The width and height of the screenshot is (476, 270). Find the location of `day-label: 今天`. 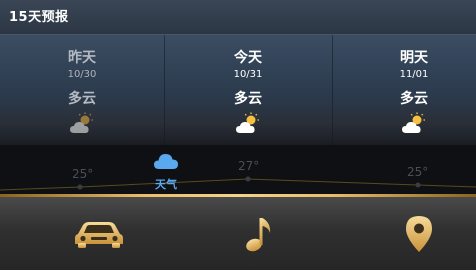

day-label: 今天 is located at coordinates (248, 58).